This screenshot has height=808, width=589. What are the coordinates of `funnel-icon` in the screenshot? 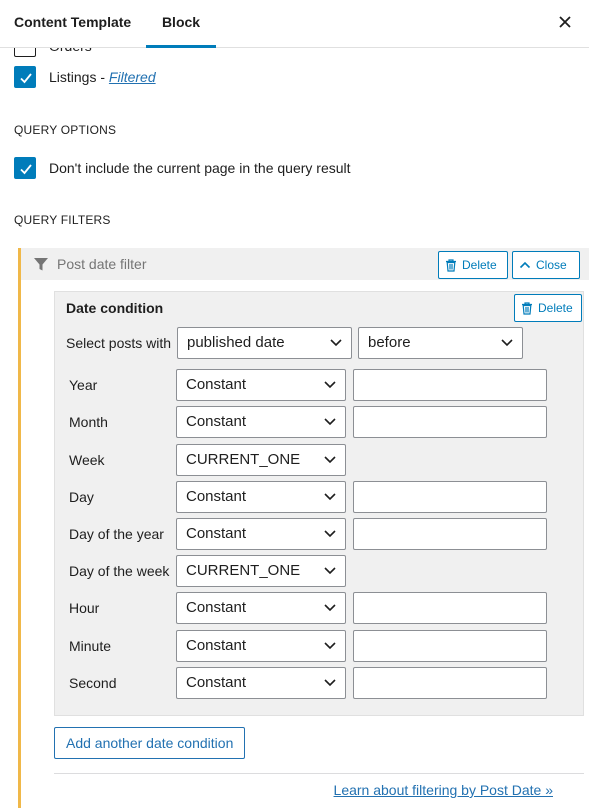 It's located at (41, 264).